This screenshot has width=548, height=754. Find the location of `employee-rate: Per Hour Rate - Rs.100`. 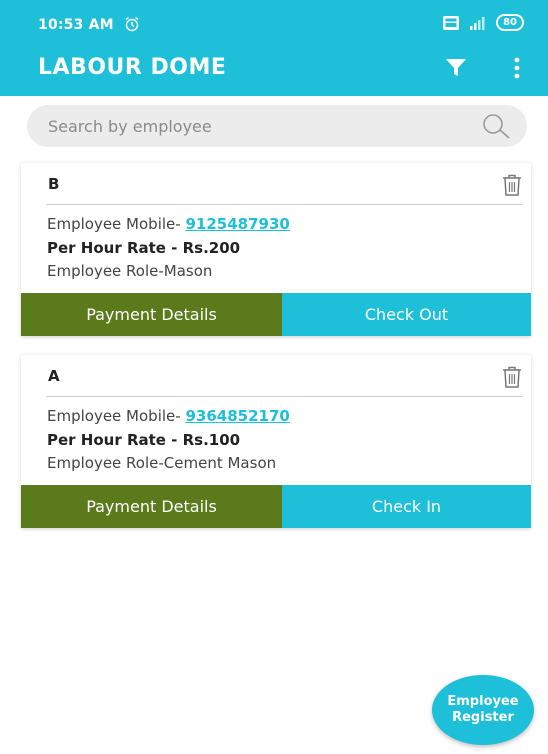

employee-rate: Per Hour Rate - Rs.100 is located at coordinates (144, 440).